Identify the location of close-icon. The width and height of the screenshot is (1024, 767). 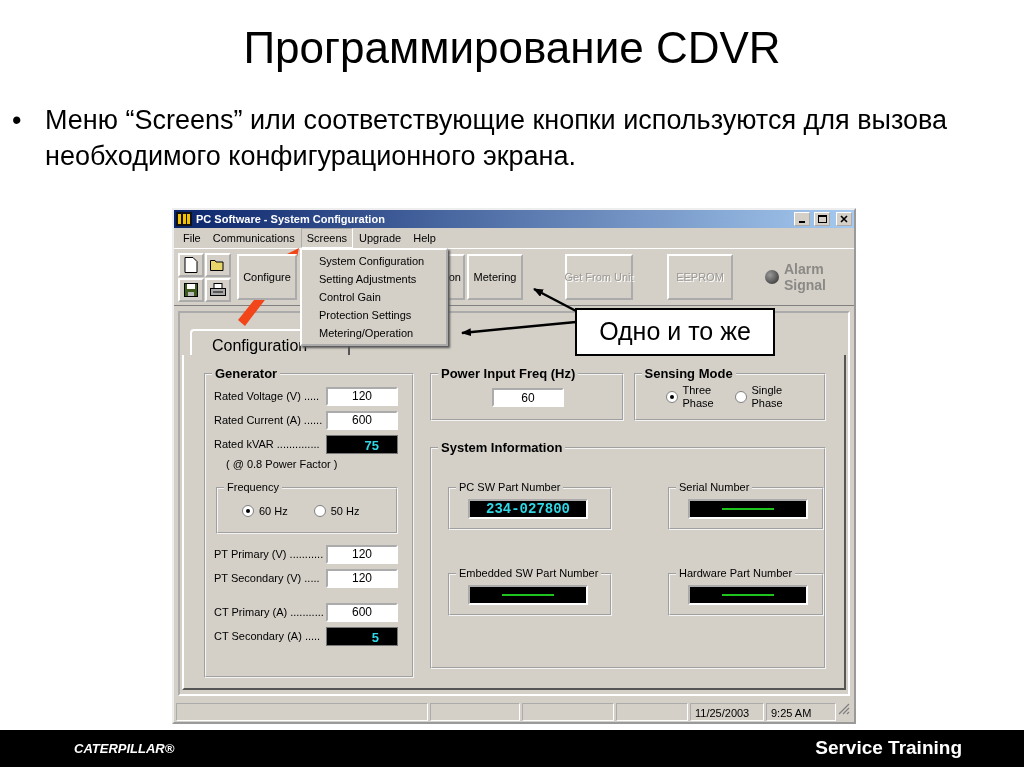
(844, 219).